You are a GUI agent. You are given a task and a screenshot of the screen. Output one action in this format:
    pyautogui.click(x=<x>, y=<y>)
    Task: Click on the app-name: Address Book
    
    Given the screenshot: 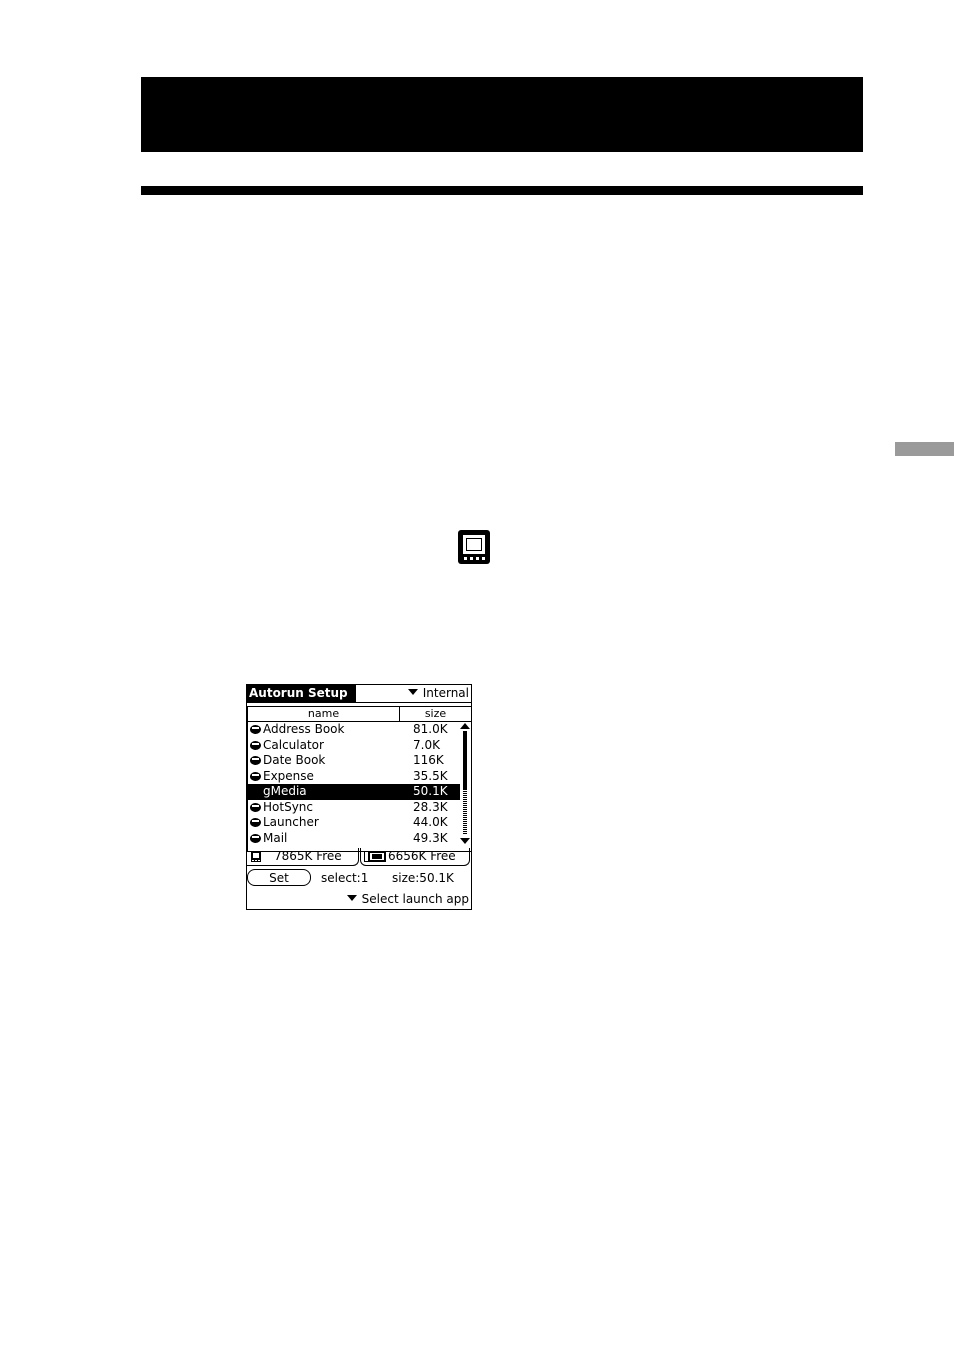 What is the action you would take?
    pyautogui.click(x=304, y=729)
    